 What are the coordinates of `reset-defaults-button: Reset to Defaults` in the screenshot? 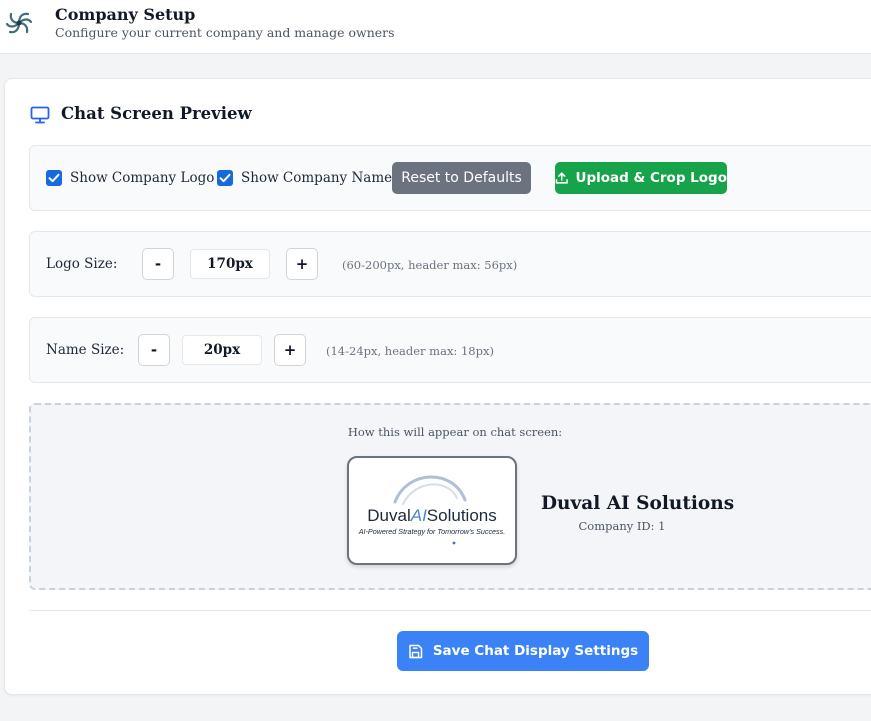 It's located at (461, 178).